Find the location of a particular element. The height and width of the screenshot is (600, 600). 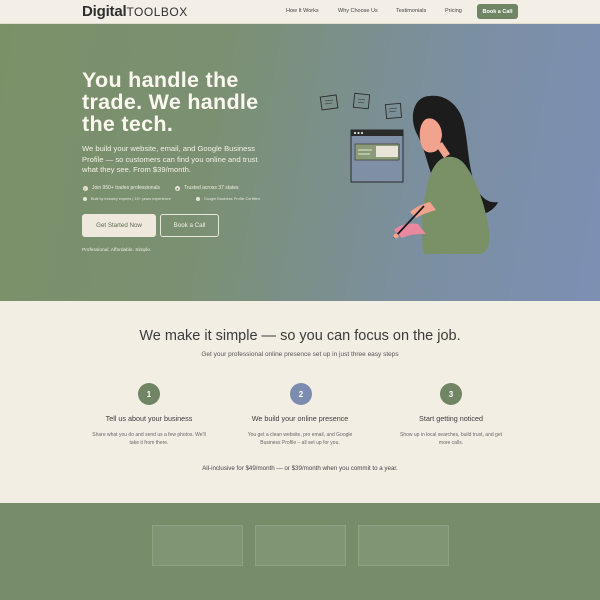

logo: DigitalTOOLBOX is located at coordinates (135, 11).